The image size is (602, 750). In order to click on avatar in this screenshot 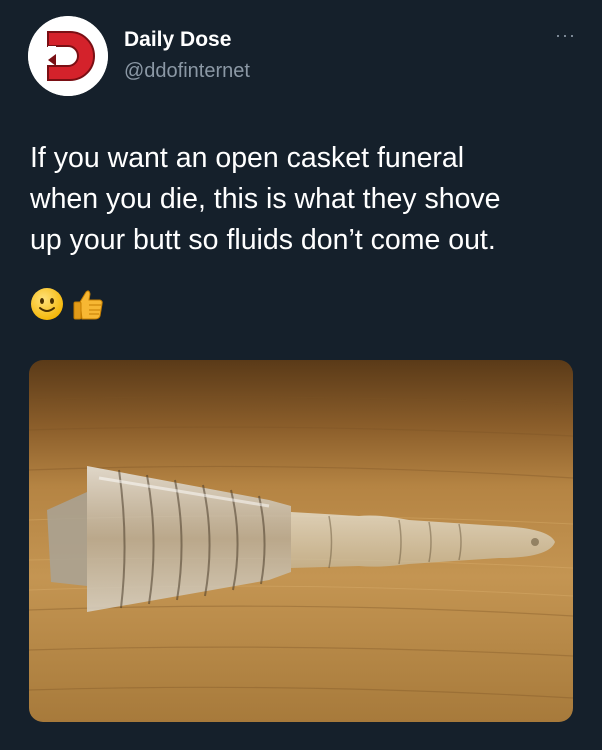, I will do `click(68, 56)`.